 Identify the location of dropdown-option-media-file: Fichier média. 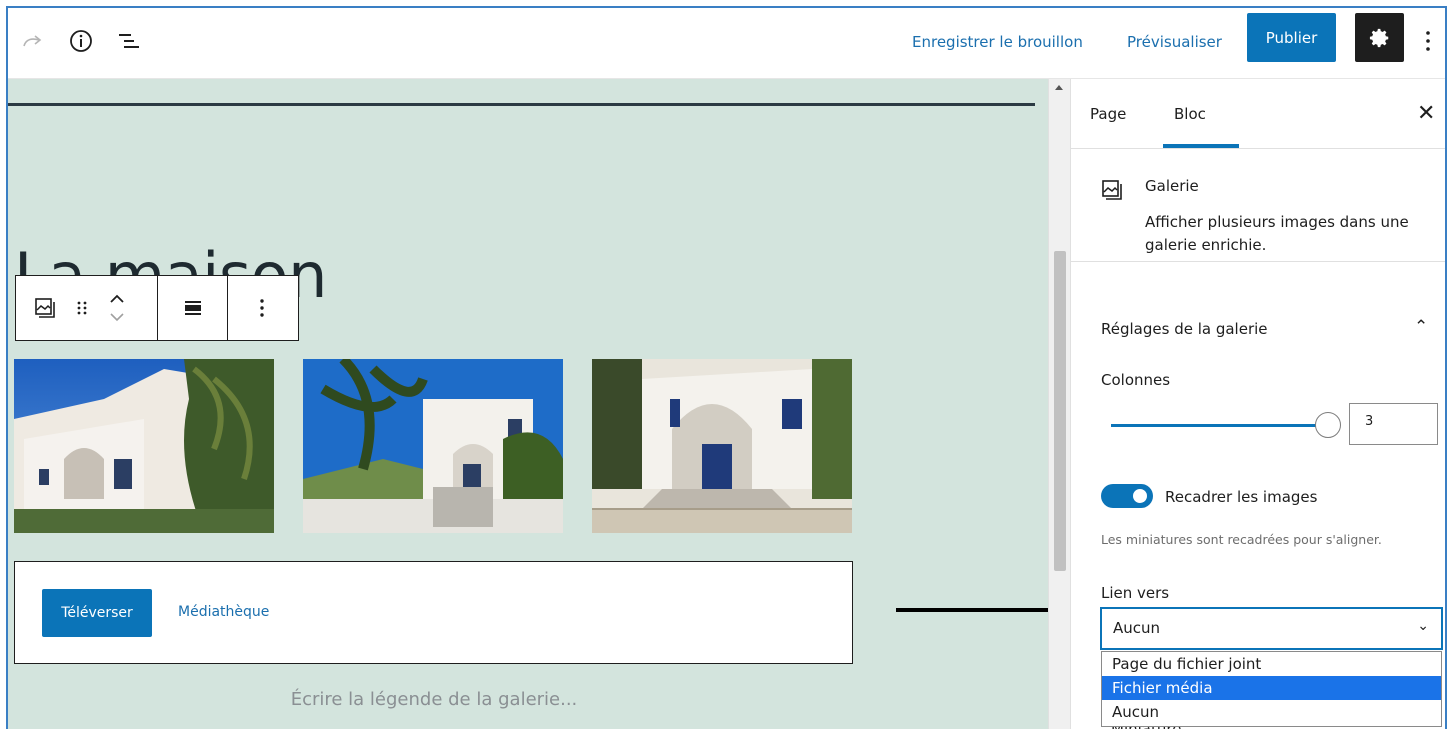
(1271, 688).